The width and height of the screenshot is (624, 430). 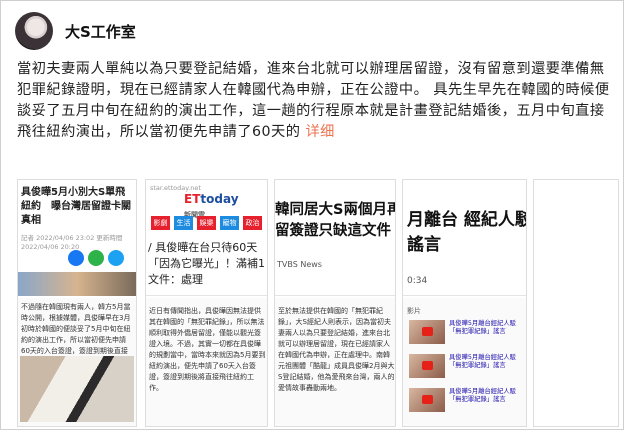 What do you see at coordinates (34, 31) in the screenshot?
I see `avatar` at bounding box center [34, 31].